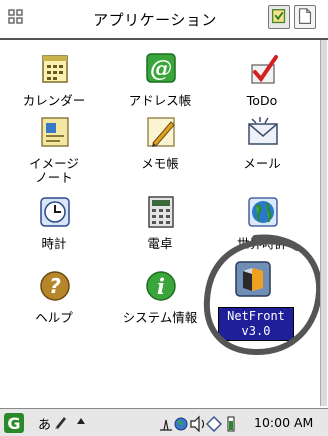  I want to click on taskbar: G あ 10:00 AM, so click(164, 422).